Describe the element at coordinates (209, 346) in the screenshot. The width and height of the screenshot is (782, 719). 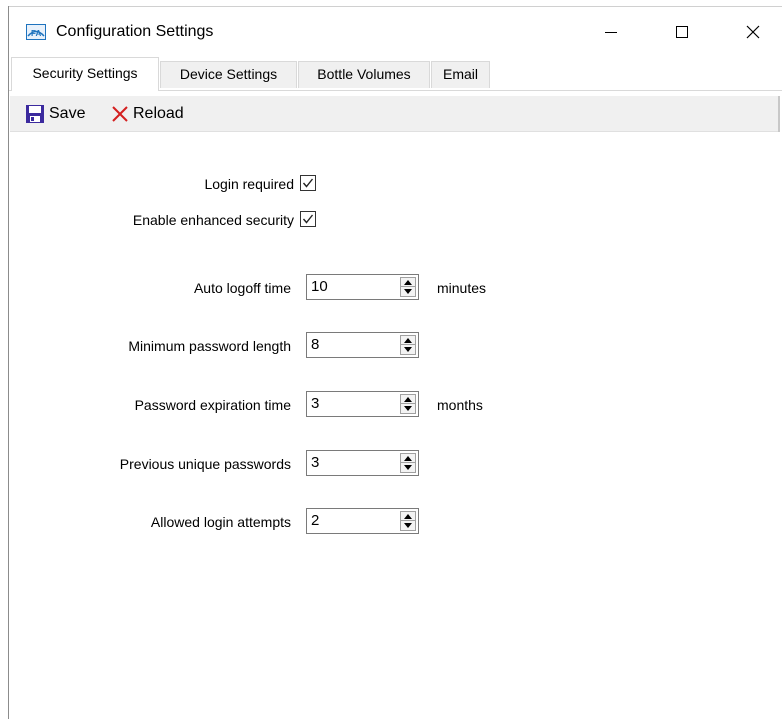
I see `min-password-length-label: Minimum password length` at that location.